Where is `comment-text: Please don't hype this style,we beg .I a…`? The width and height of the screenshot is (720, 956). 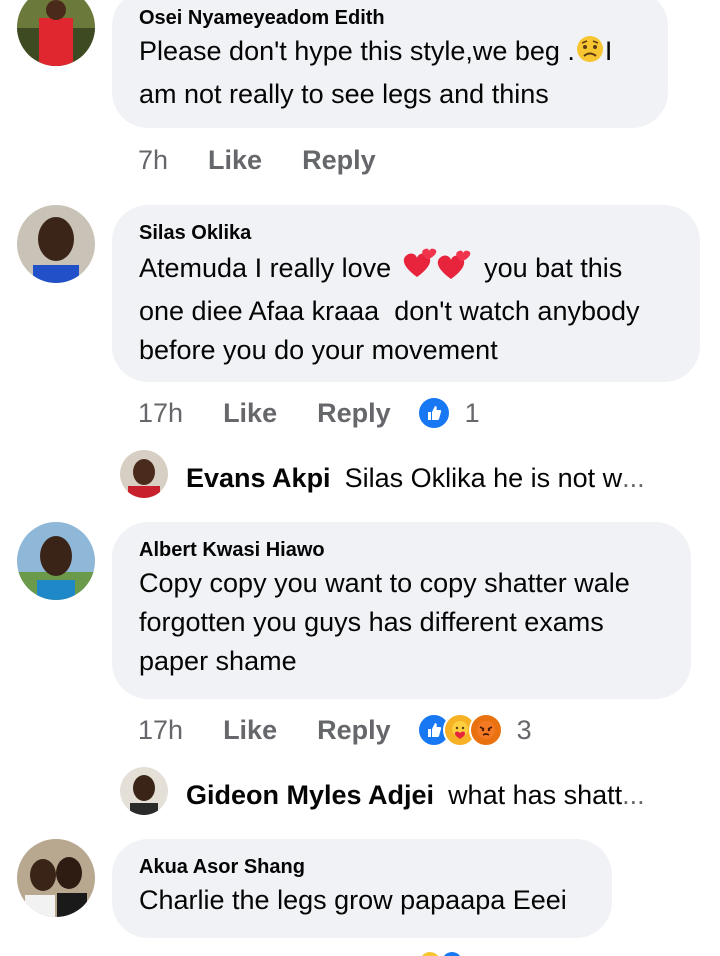
comment-text: Please don't hype this style,we beg .I a… is located at coordinates (379, 71).